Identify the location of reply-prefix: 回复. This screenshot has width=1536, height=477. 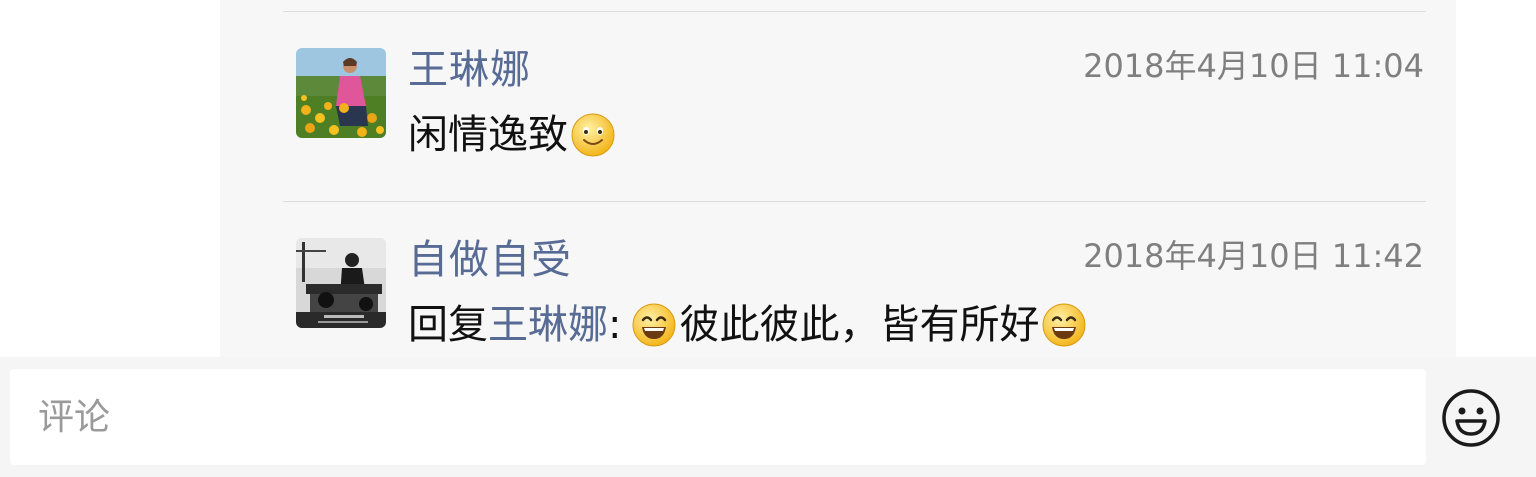
(448, 325).